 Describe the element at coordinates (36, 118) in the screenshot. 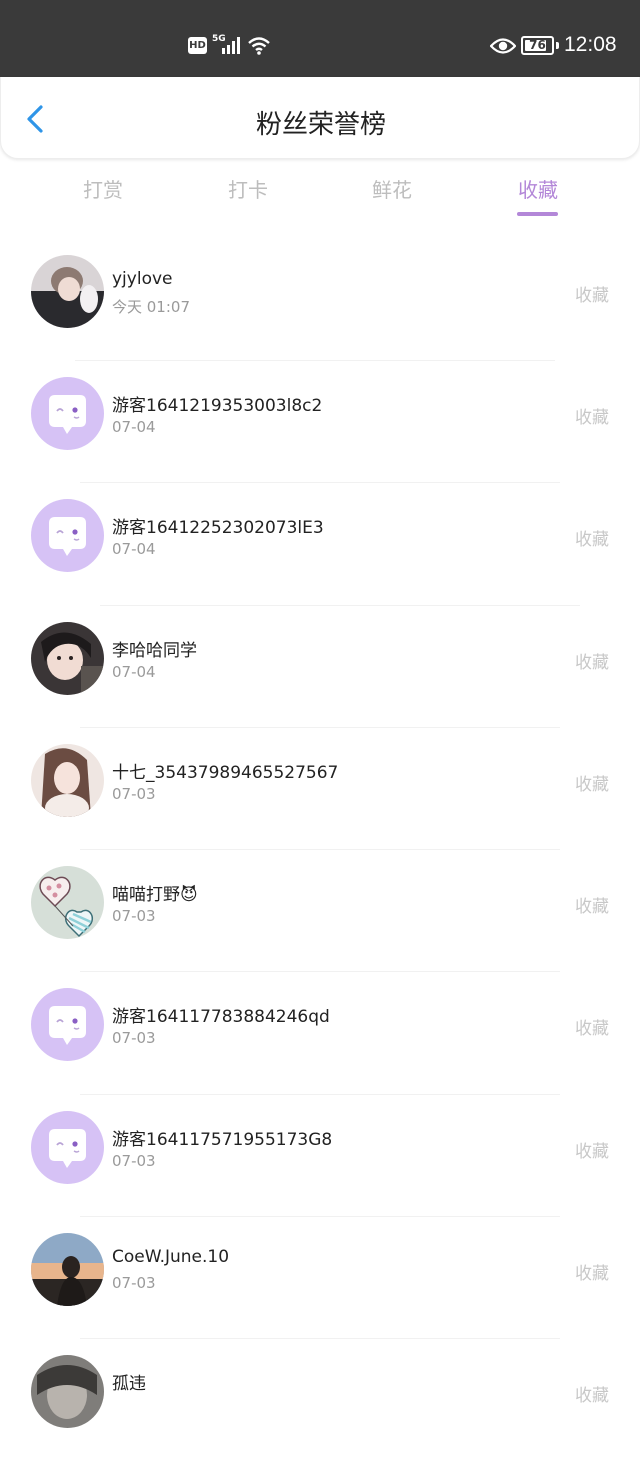

I see `back-icon` at that location.